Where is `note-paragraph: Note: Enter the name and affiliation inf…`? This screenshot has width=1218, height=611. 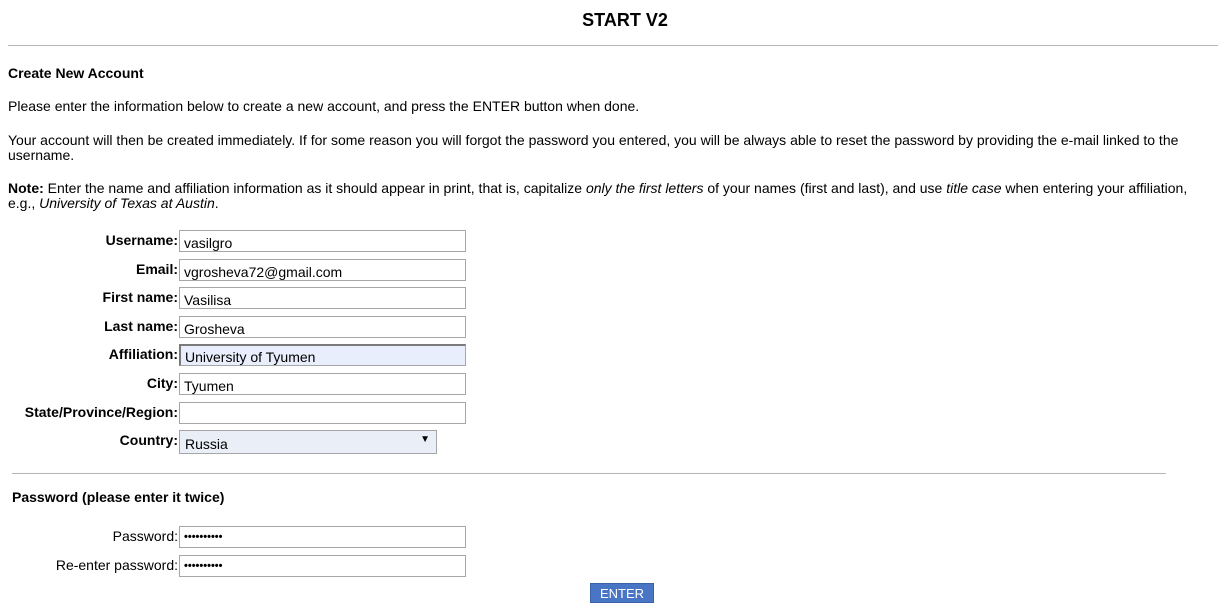
note-paragraph: Note: Enter the name and affiliation inf… is located at coordinates (612, 196).